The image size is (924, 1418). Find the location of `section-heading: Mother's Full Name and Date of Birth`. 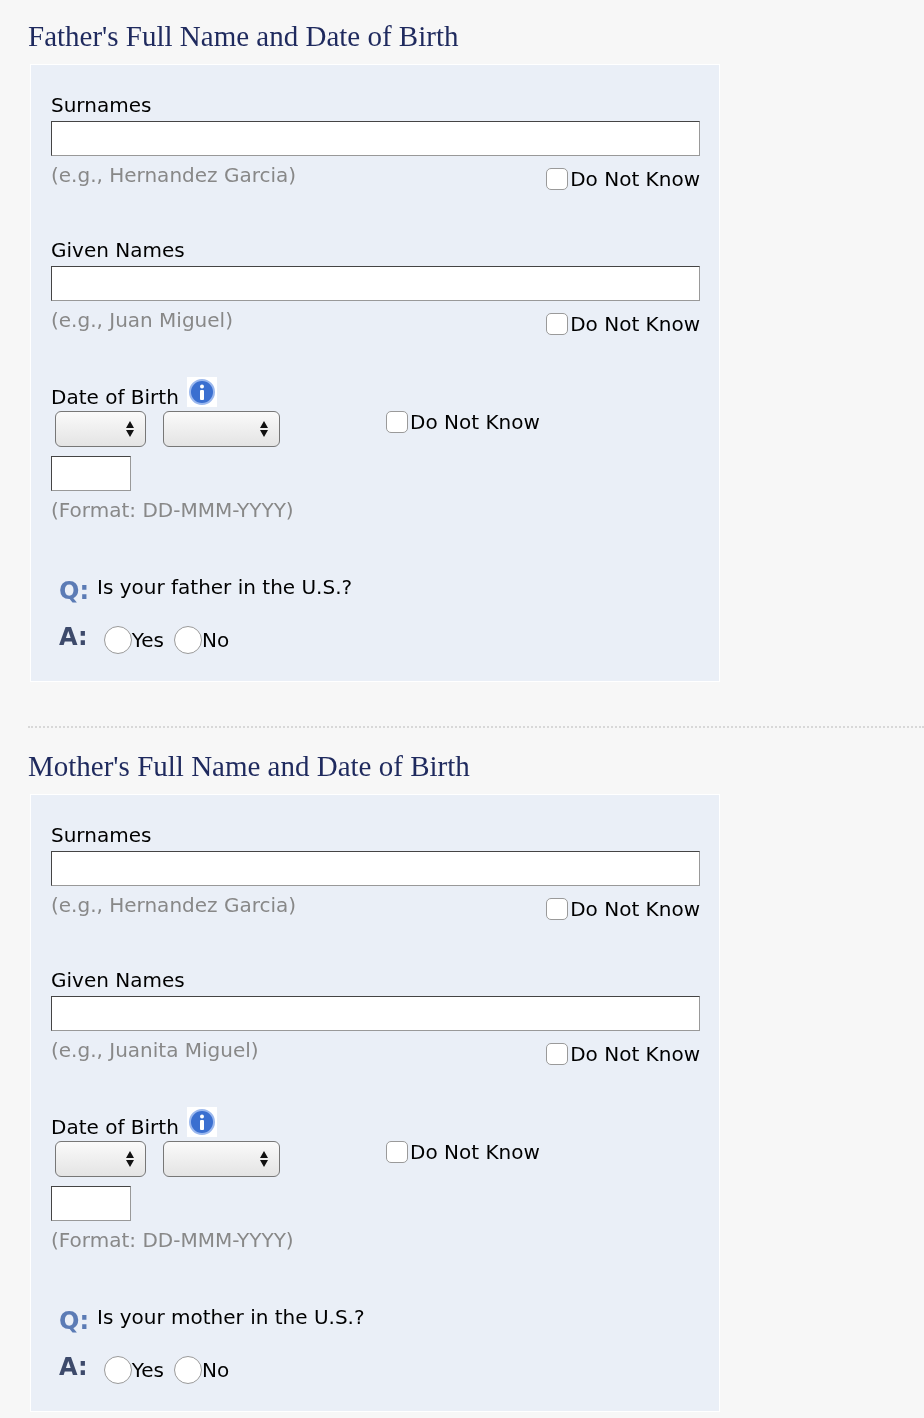

section-heading: Mother's Full Name and Date of Birth is located at coordinates (249, 766).